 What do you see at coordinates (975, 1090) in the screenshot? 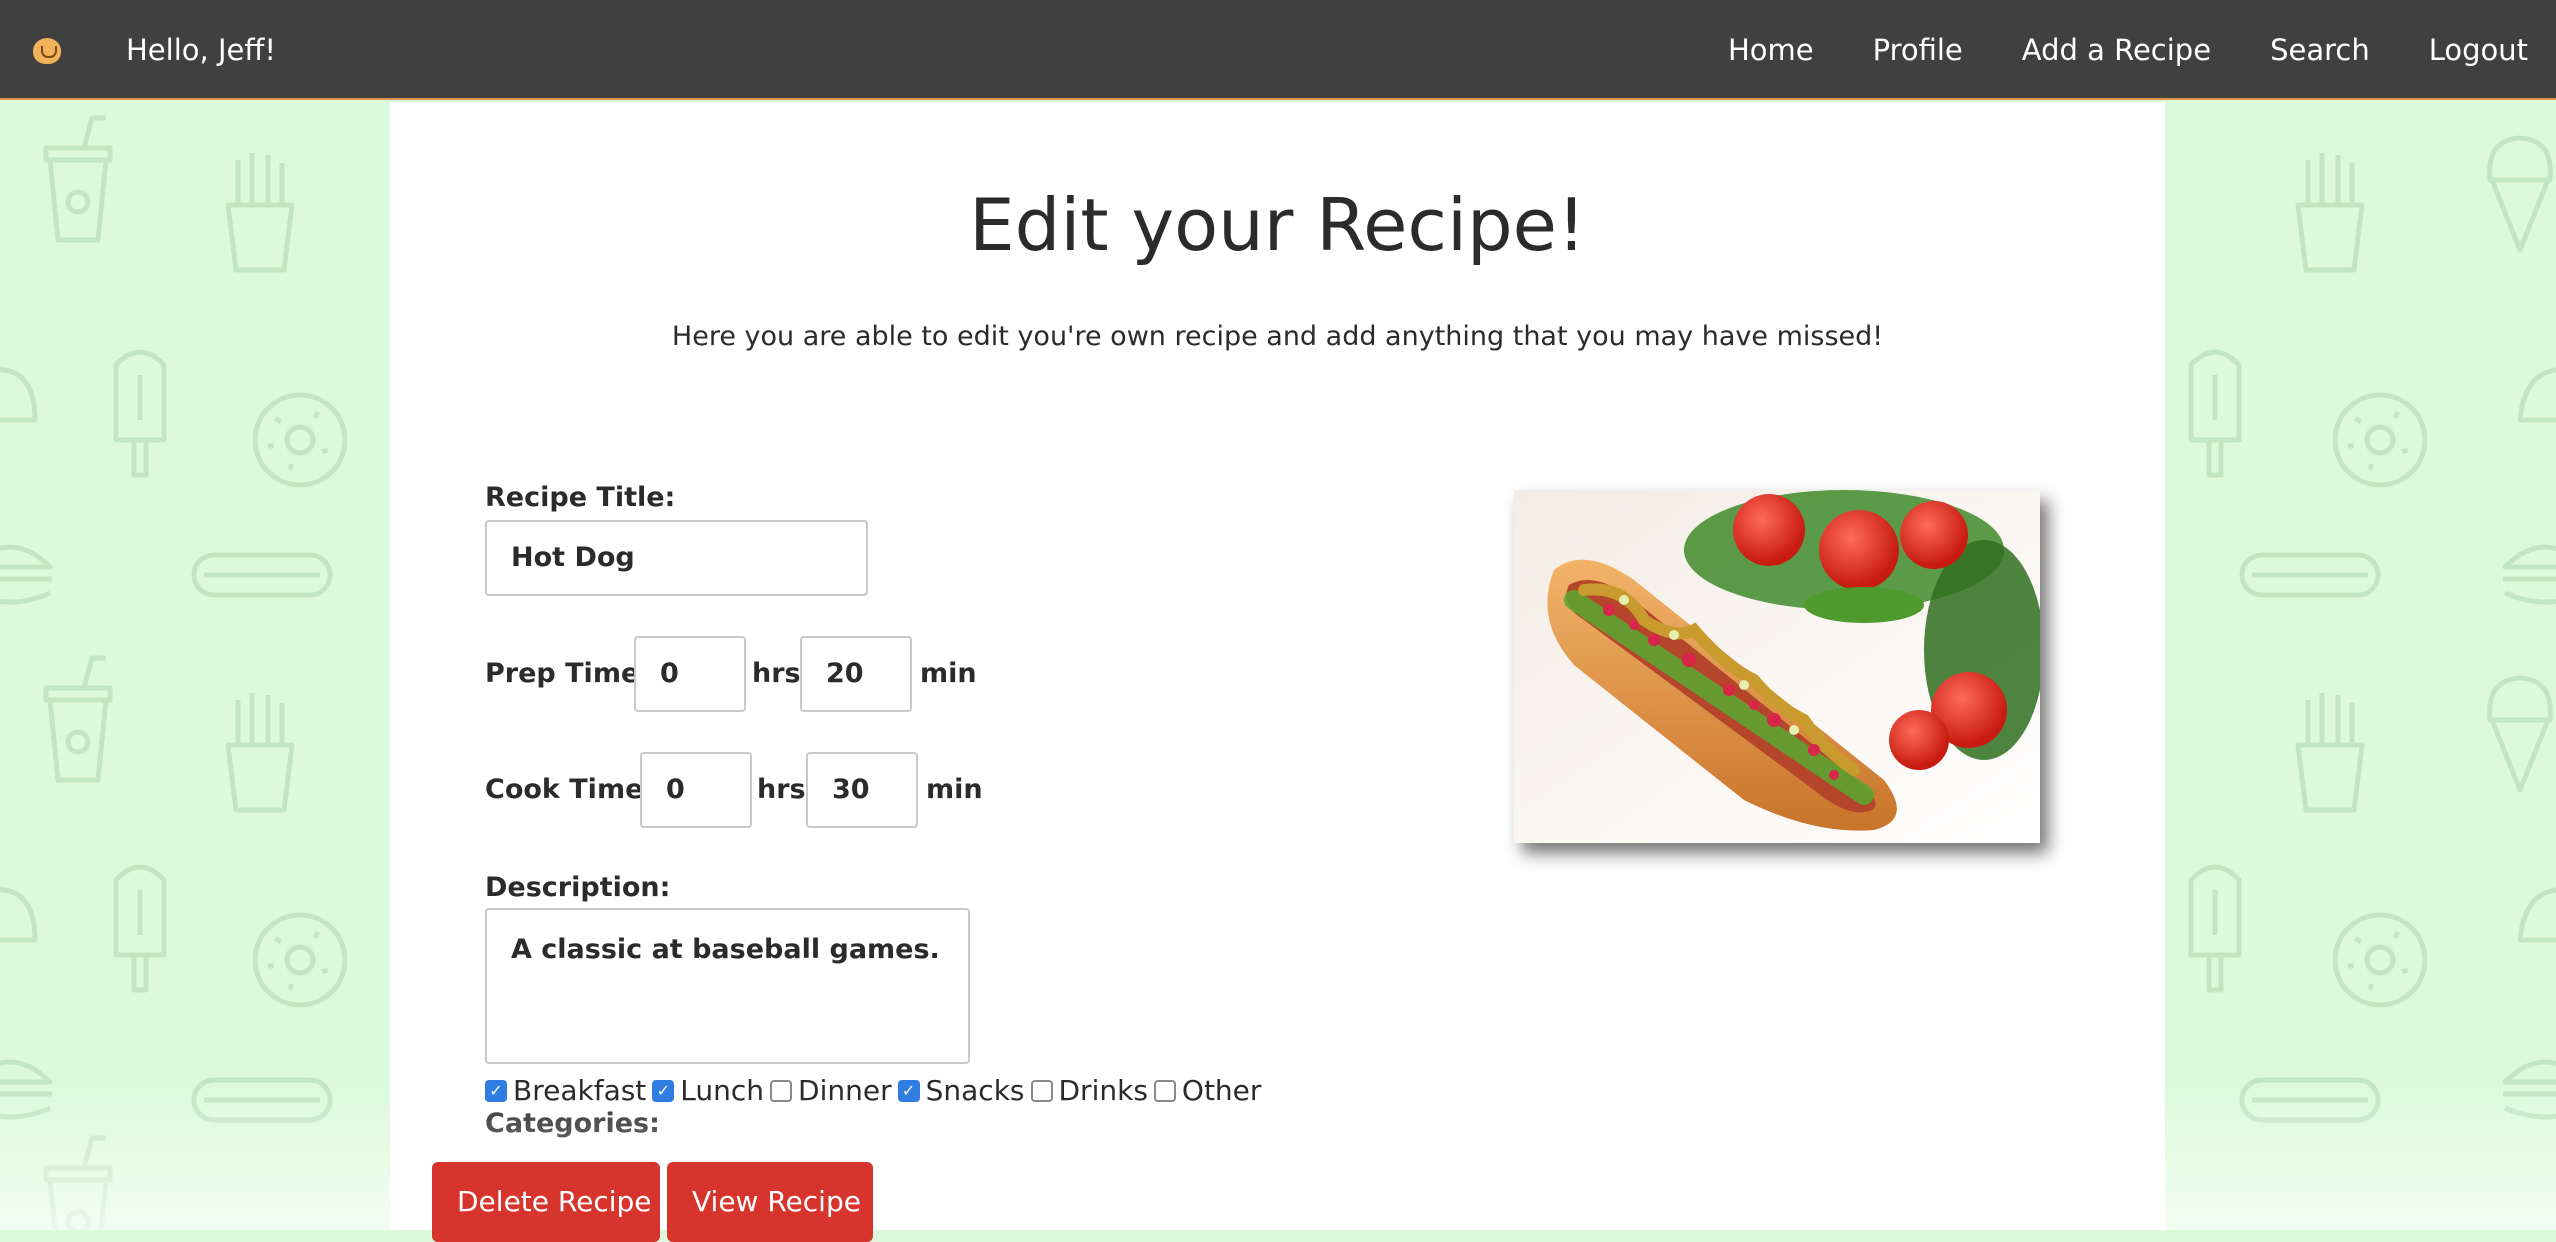
I see `category-snacks-label: Snacks` at bounding box center [975, 1090].